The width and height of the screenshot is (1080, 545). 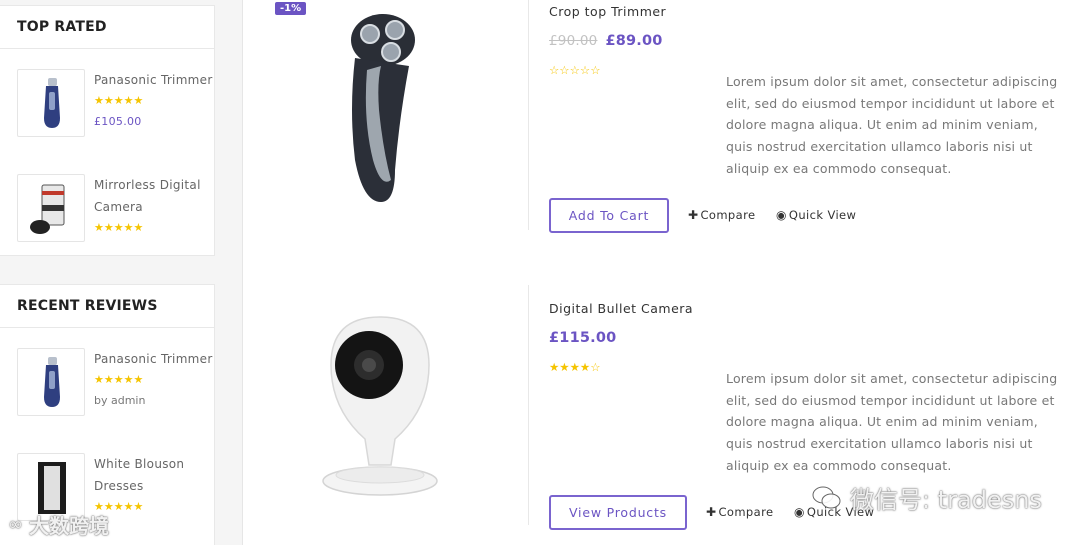 What do you see at coordinates (114, 114) in the screenshot?
I see `widget-item: Panasonic Trimmer ★★★★★ £105.00` at bounding box center [114, 114].